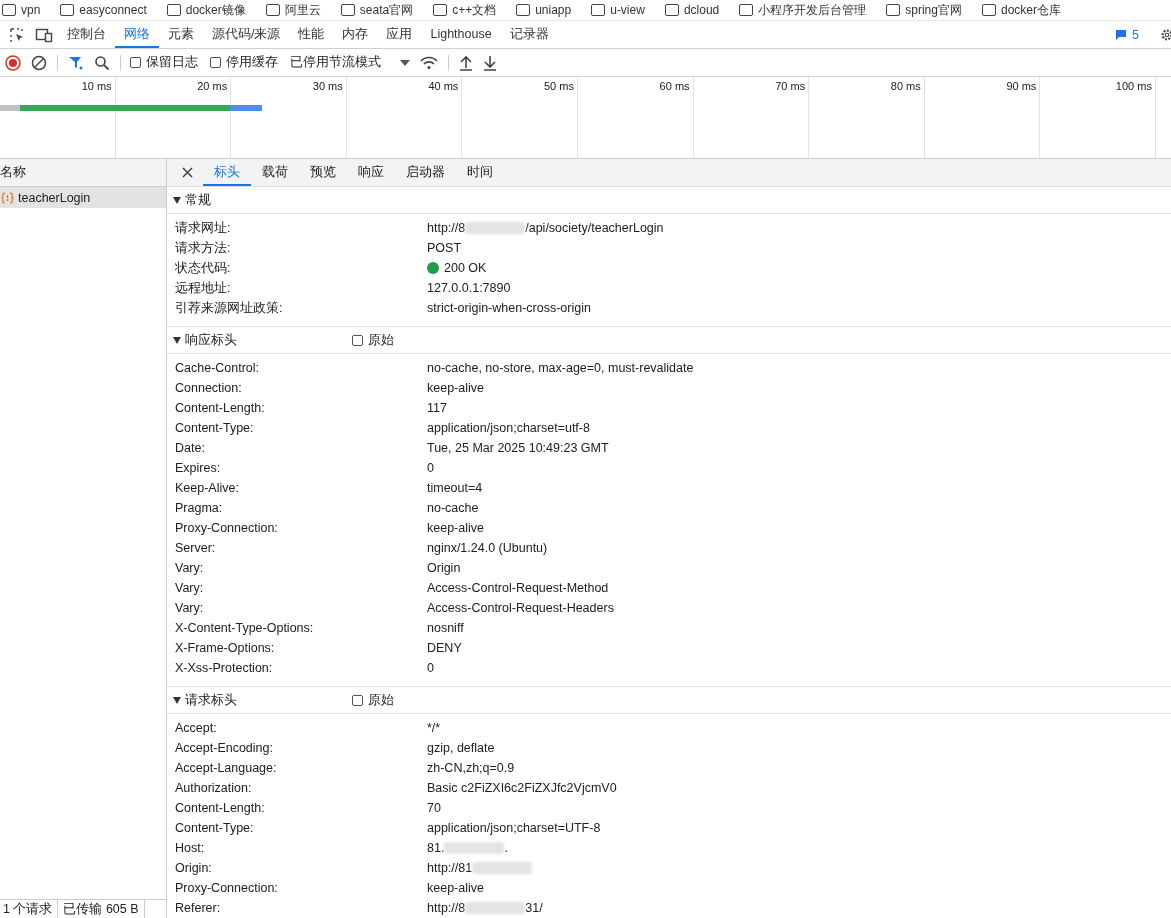 This screenshot has height=918, width=1171. What do you see at coordinates (559, 86) in the screenshot?
I see `timeline-tick-label: 50 ms` at bounding box center [559, 86].